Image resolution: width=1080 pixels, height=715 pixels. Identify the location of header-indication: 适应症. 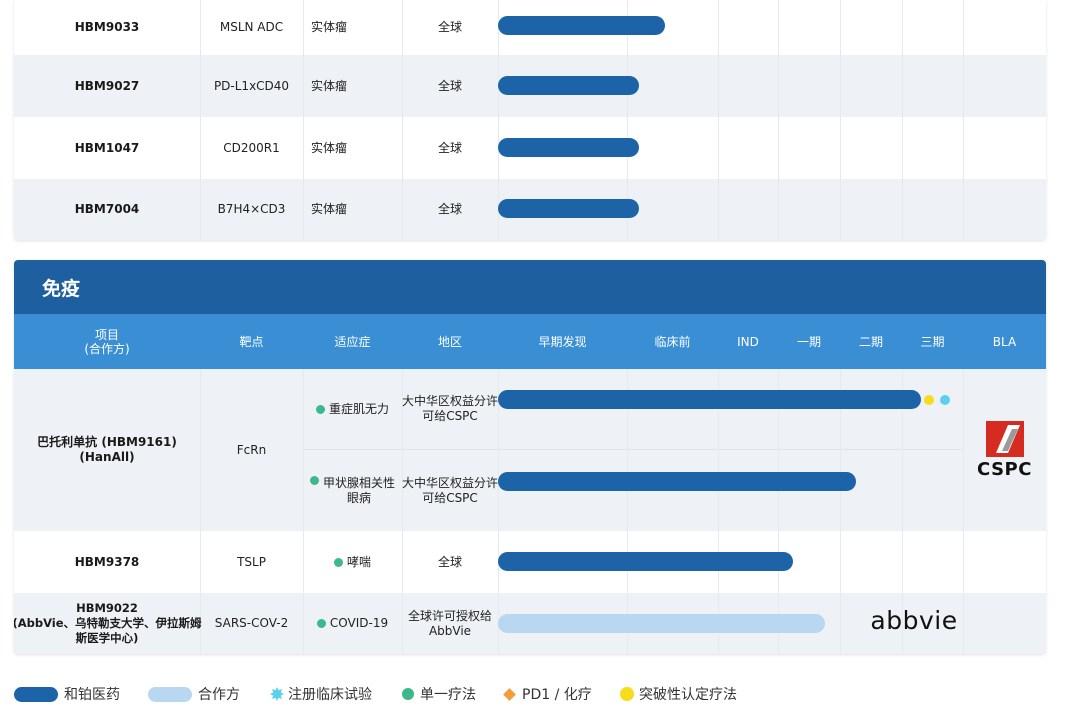
(352, 341).